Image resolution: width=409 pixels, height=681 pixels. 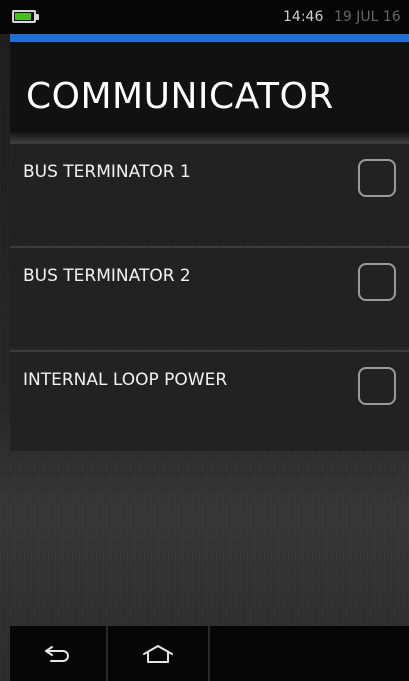 I want to click on page-title: COMMUNICATOR, so click(x=180, y=96).